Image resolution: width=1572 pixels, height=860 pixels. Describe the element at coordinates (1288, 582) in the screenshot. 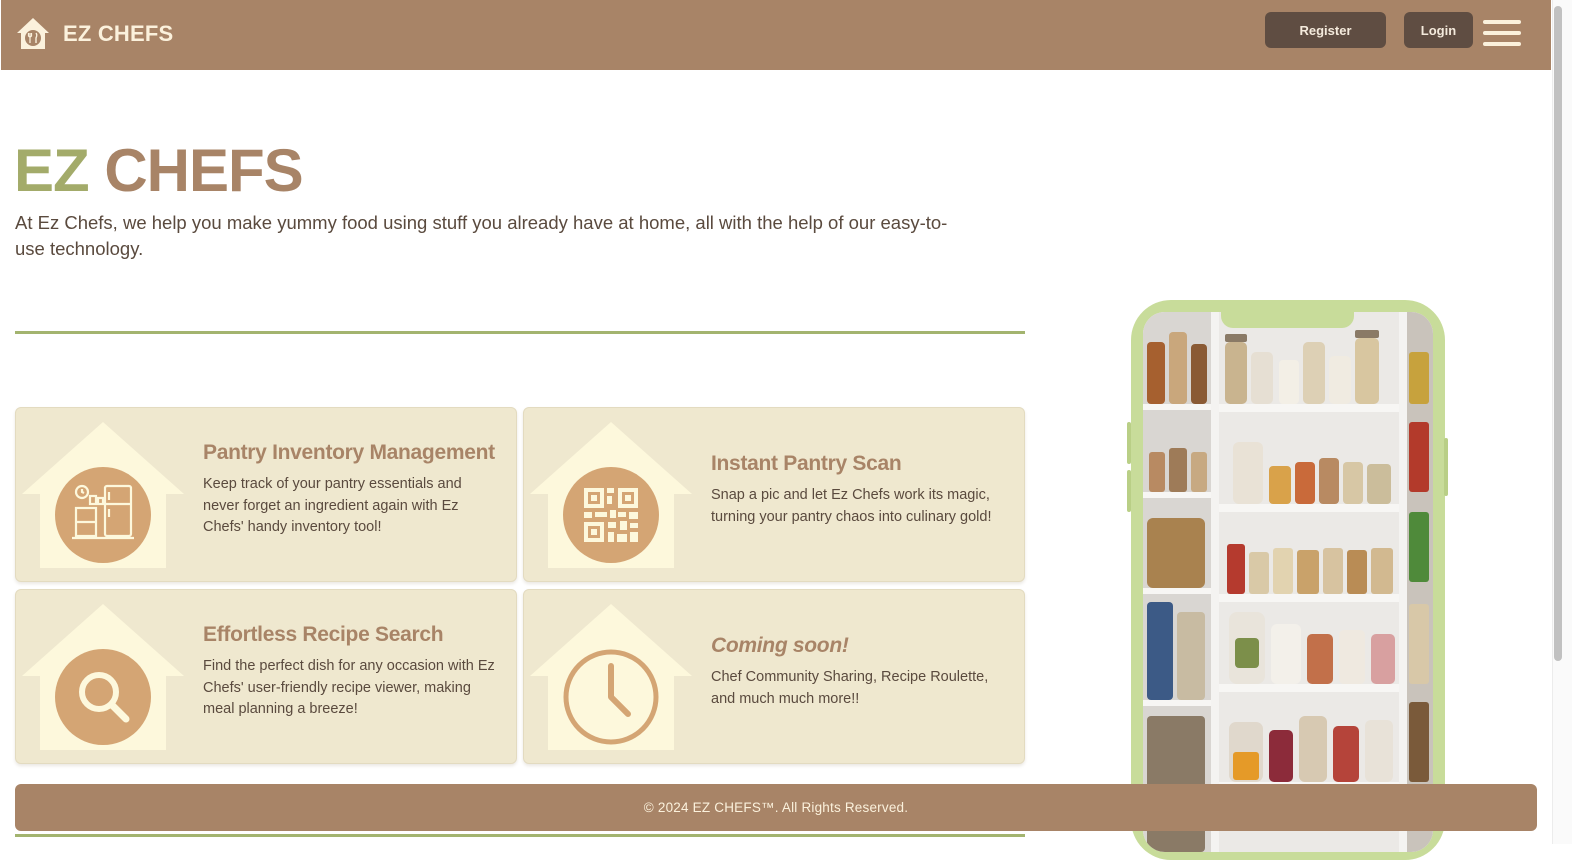

I see `pantry-shelves-image` at that location.